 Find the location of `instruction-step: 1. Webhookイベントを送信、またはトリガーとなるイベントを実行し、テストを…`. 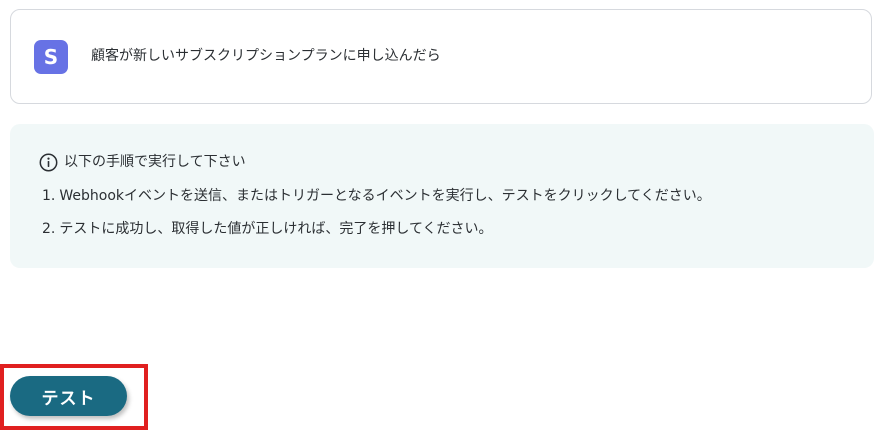

instruction-step: 1. Webhookイベントを送信、またはトリガーとなるイベントを実行し、テストを… is located at coordinates (376, 196).